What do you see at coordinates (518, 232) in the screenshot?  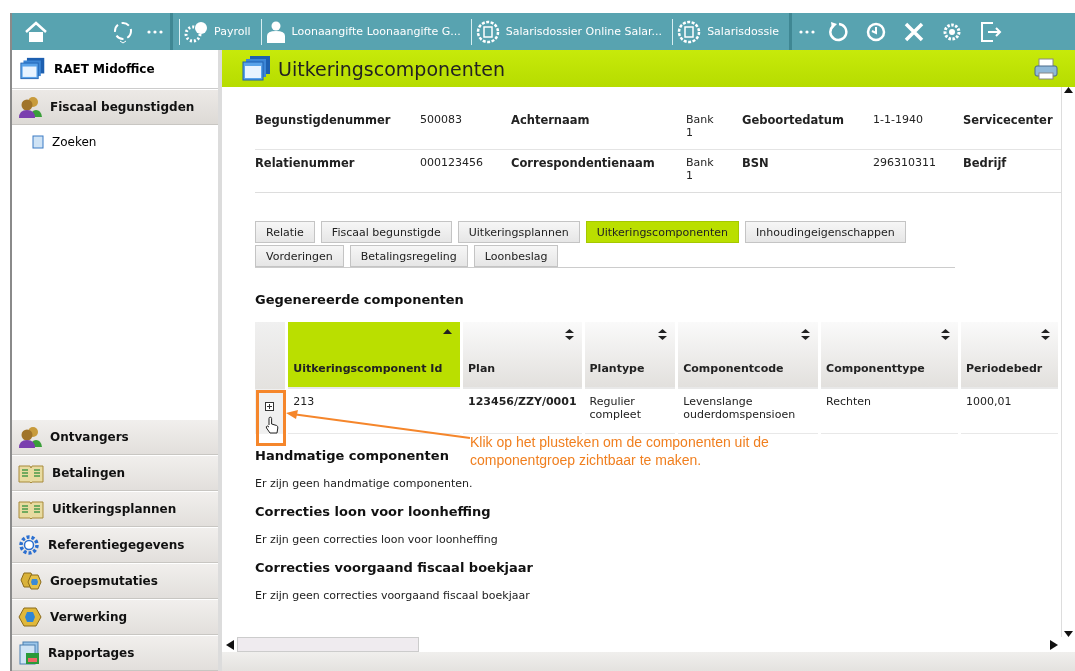 I see `tab: Uitkeringsplannen` at bounding box center [518, 232].